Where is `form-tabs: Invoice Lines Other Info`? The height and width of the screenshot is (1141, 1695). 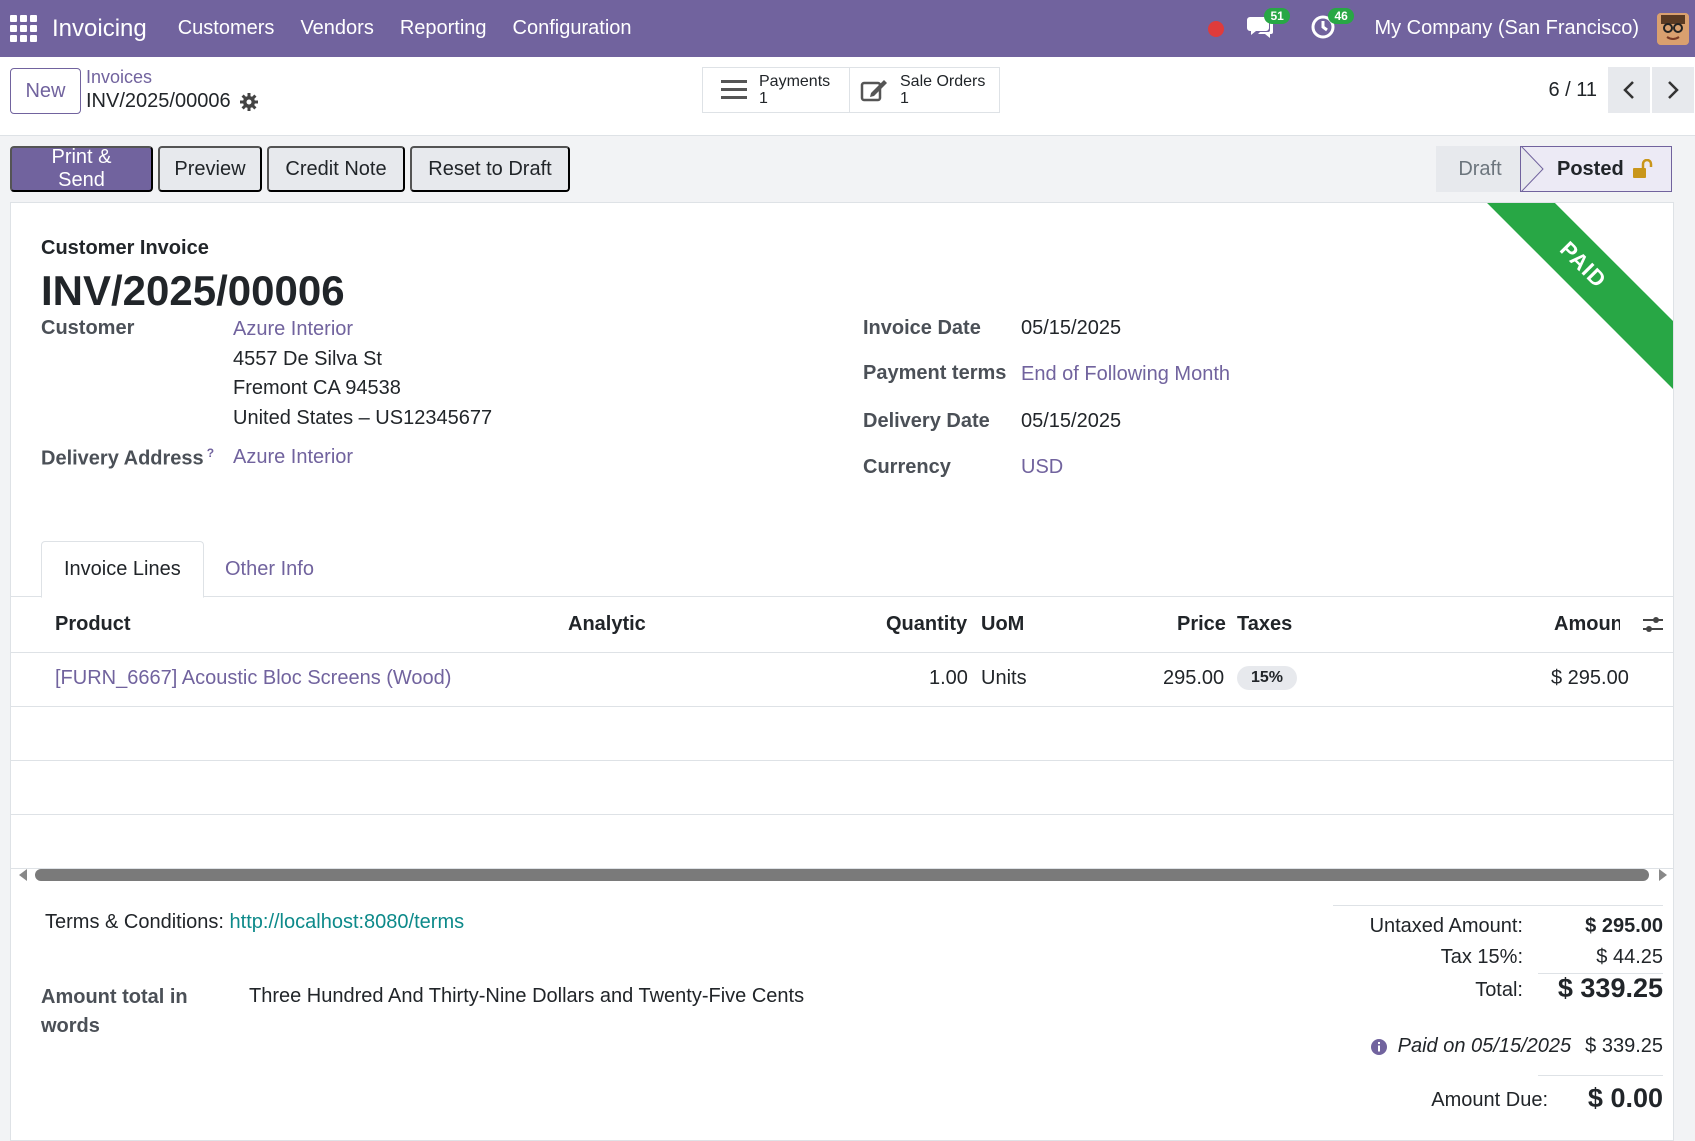 form-tabs: Invoice Lines Other Info is located at coordinates (842, 569).